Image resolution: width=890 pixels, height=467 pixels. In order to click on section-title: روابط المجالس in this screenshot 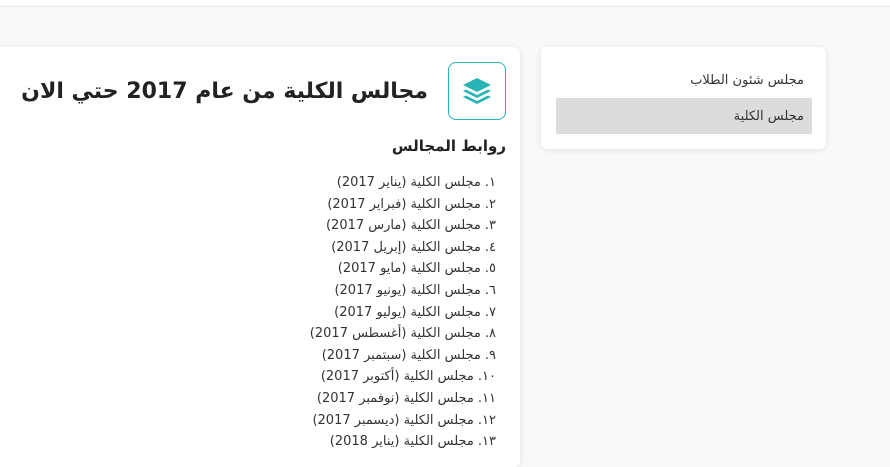, I will do `click(448, 146)`.